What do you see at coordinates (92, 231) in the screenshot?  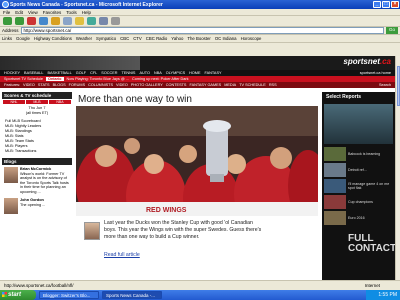 I see `columnist-avatar` at bounding box center [92, 231].